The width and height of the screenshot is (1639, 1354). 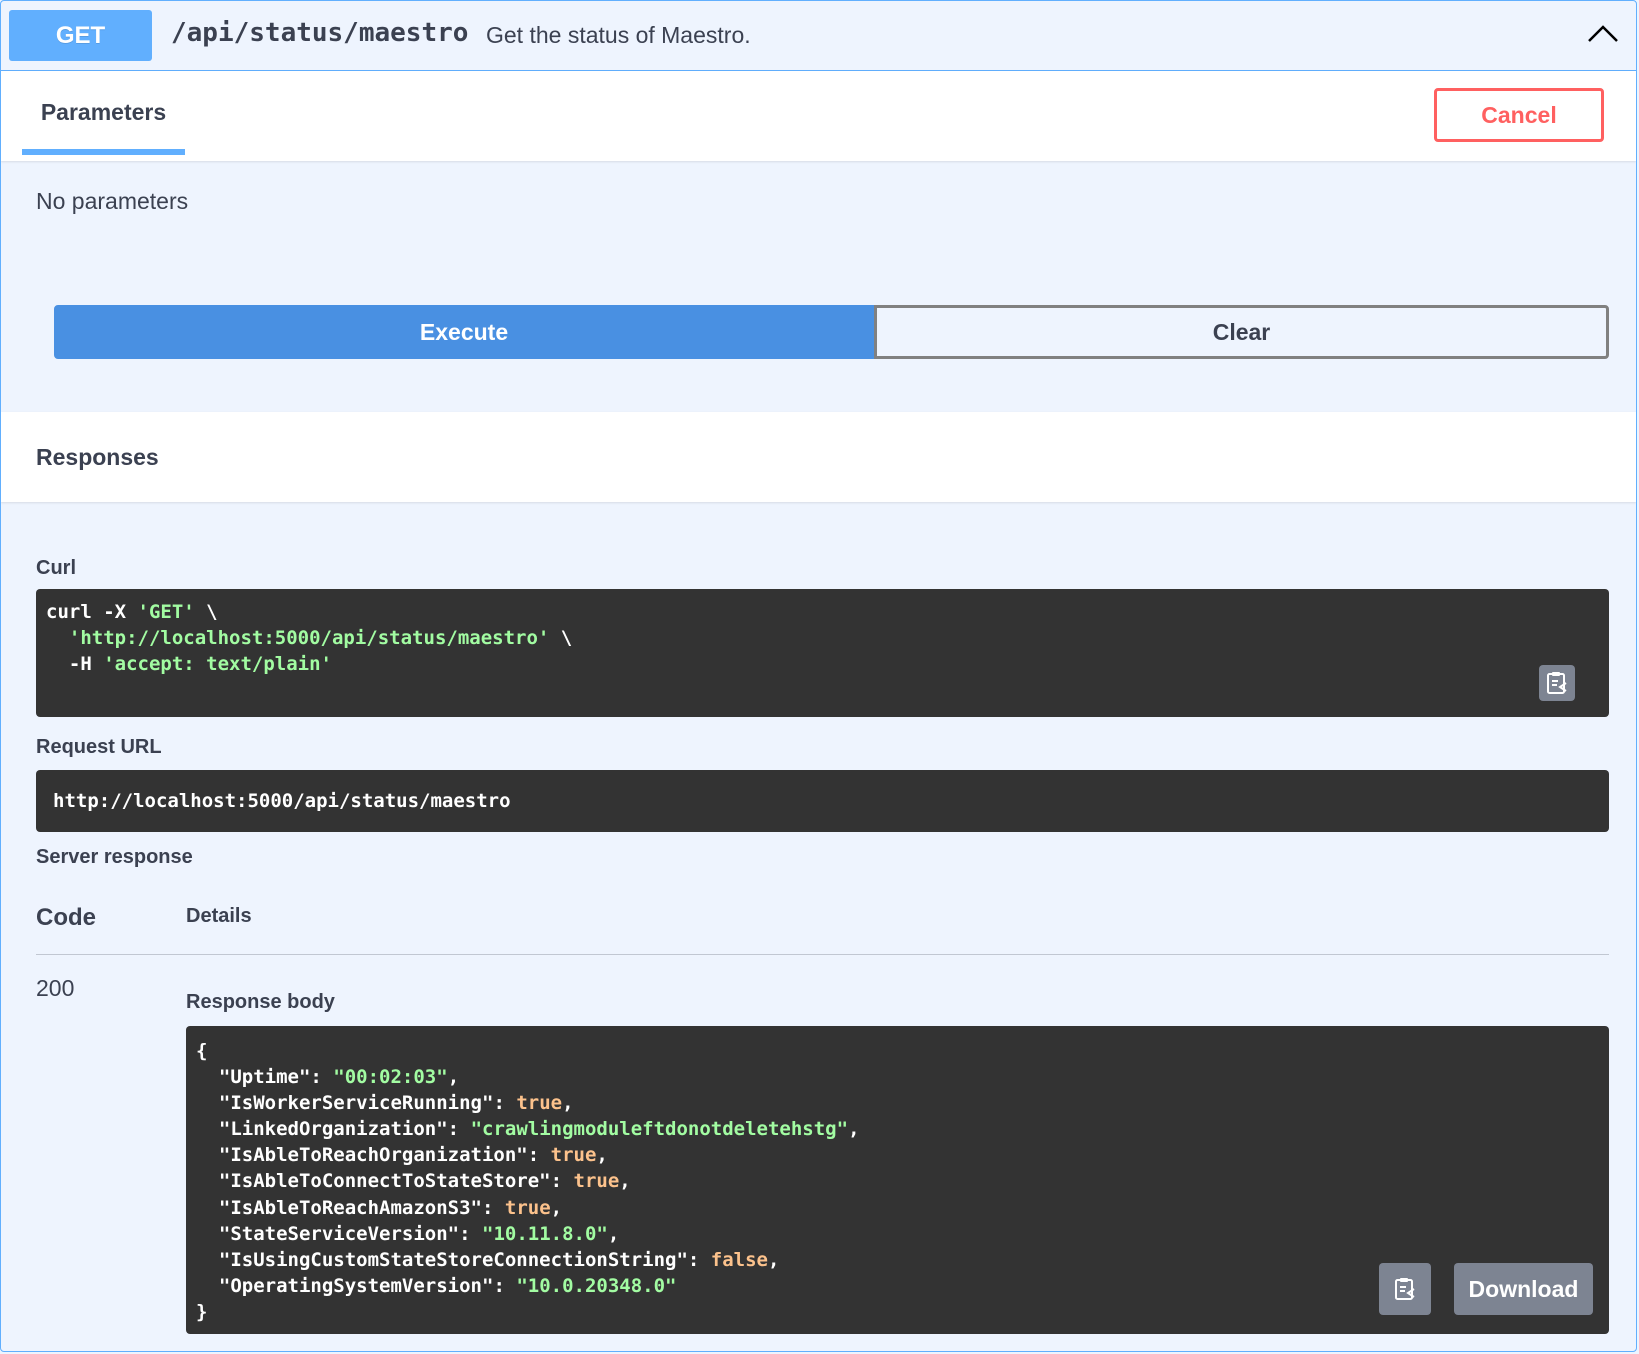 I want to click on clear-button: Clear, so click(x=1241, y=332).